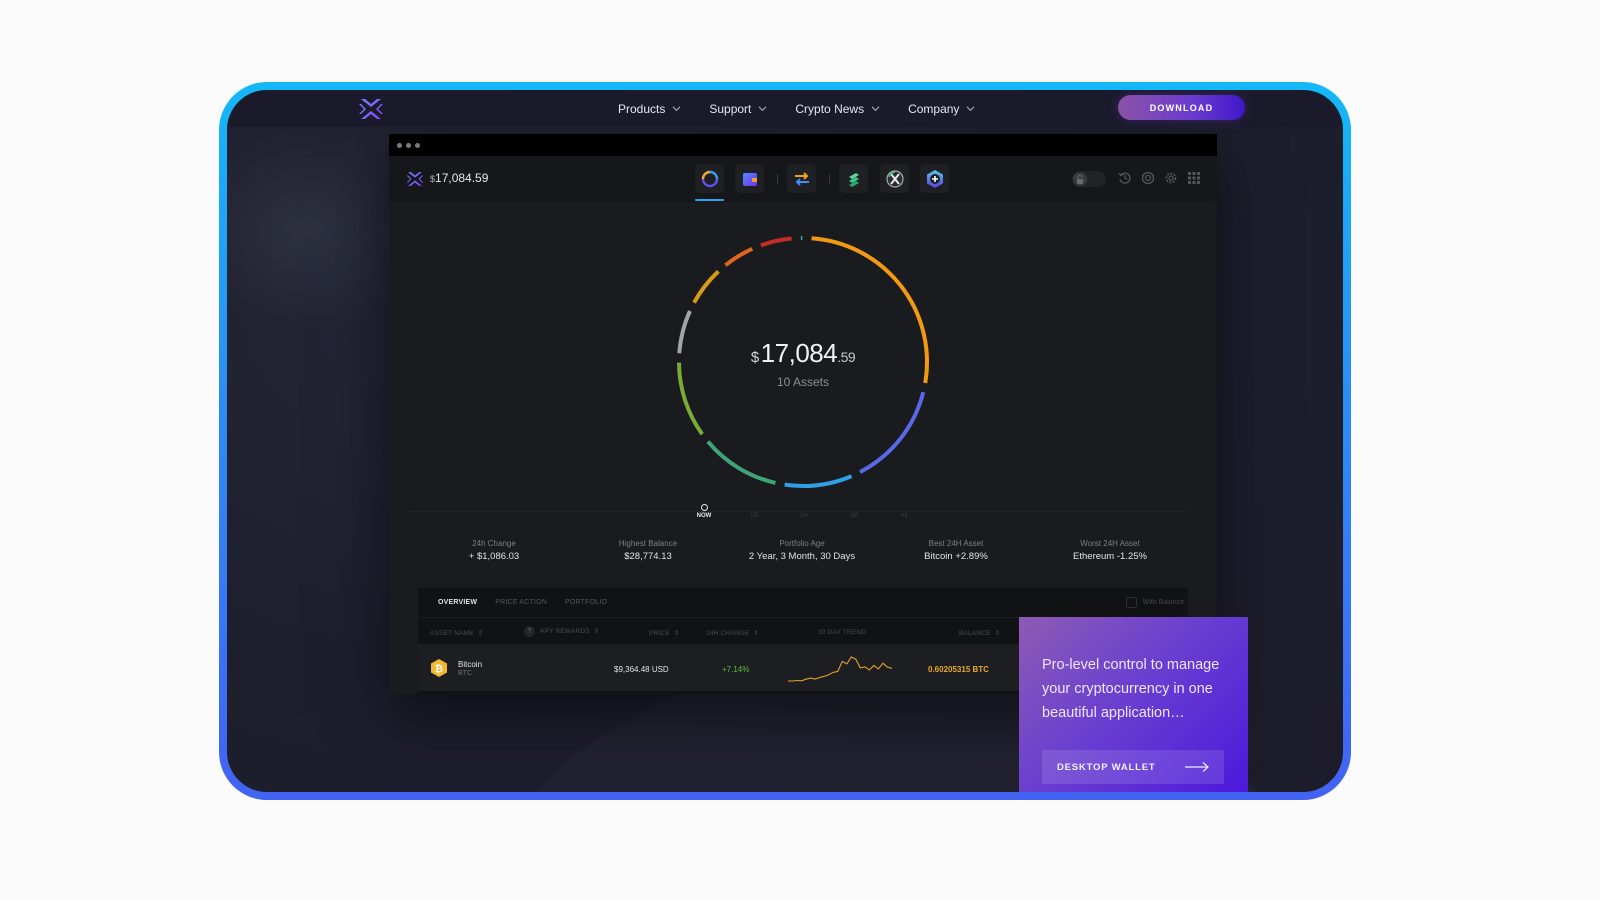 The width and height of the screenshot is (1600, 900). I want to click on wallet-tab, so click(749, 178).